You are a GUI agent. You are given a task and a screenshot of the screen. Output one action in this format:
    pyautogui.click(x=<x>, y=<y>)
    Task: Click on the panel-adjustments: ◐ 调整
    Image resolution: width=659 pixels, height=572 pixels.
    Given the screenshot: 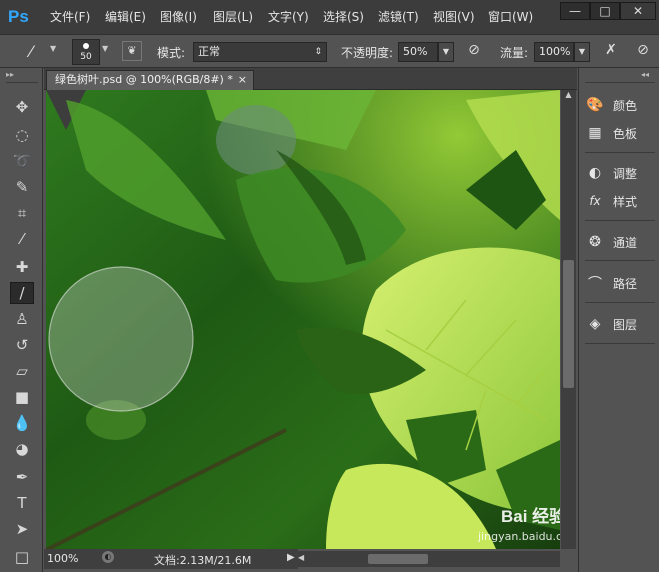 What is the action you would take?
    pyautogui.click(x=620, y=173)
    